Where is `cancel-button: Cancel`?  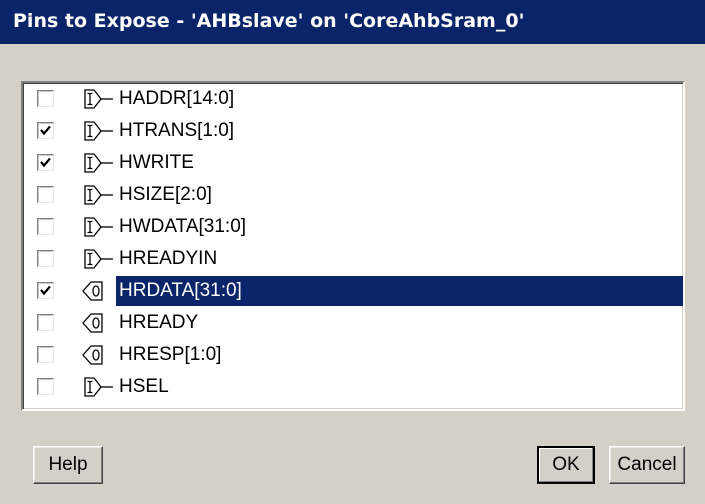
cancel-button: Cancel is located at coordinates (647, 465).